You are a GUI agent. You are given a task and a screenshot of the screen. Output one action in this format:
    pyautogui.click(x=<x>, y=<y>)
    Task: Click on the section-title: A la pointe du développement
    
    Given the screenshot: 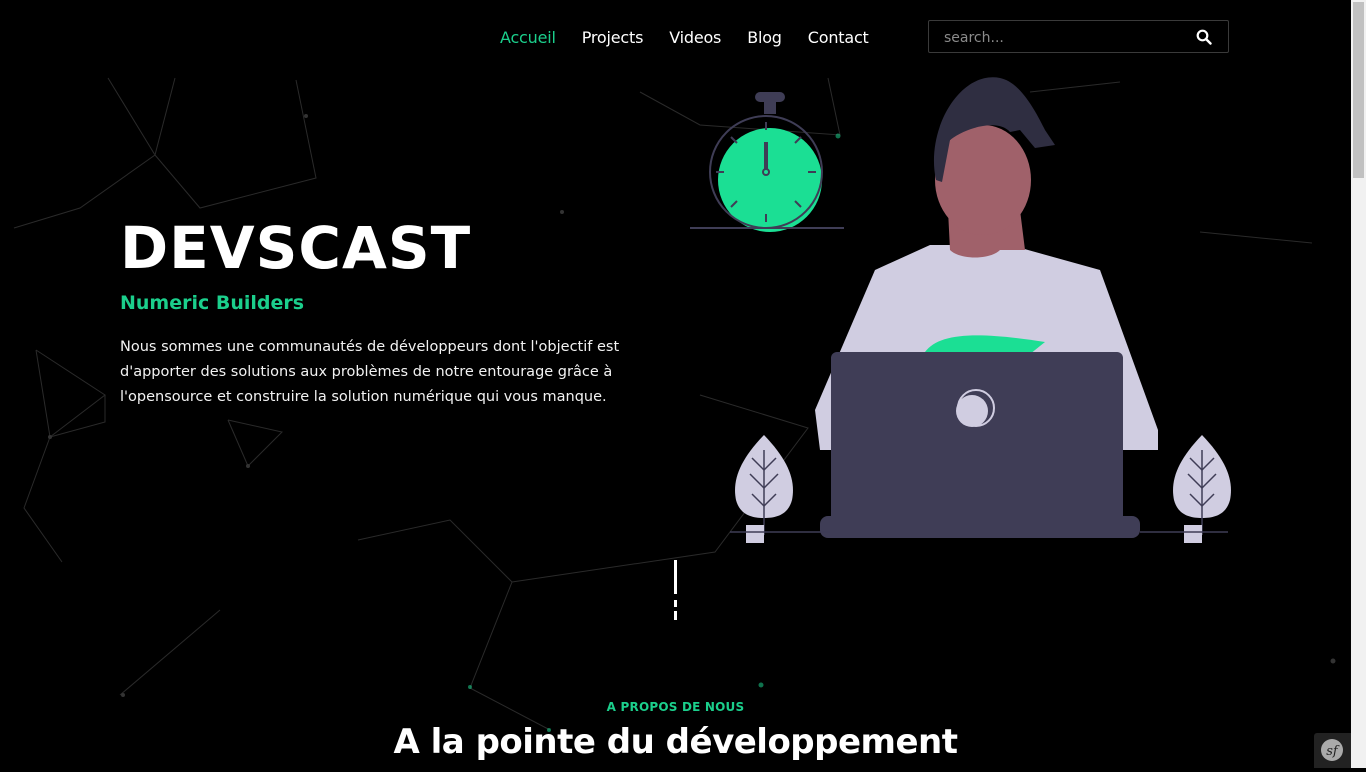 What is the action you would take?
    pyautogui.click(x=675, y=742)
    